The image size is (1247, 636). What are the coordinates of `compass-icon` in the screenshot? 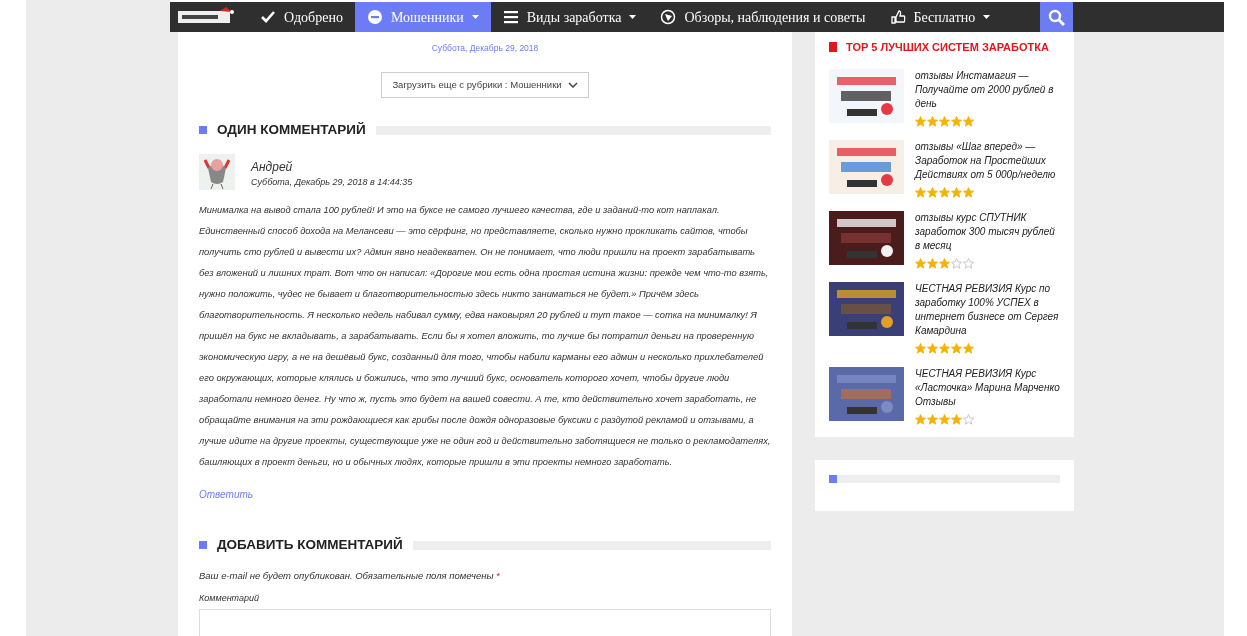 It's located at (668, 17).